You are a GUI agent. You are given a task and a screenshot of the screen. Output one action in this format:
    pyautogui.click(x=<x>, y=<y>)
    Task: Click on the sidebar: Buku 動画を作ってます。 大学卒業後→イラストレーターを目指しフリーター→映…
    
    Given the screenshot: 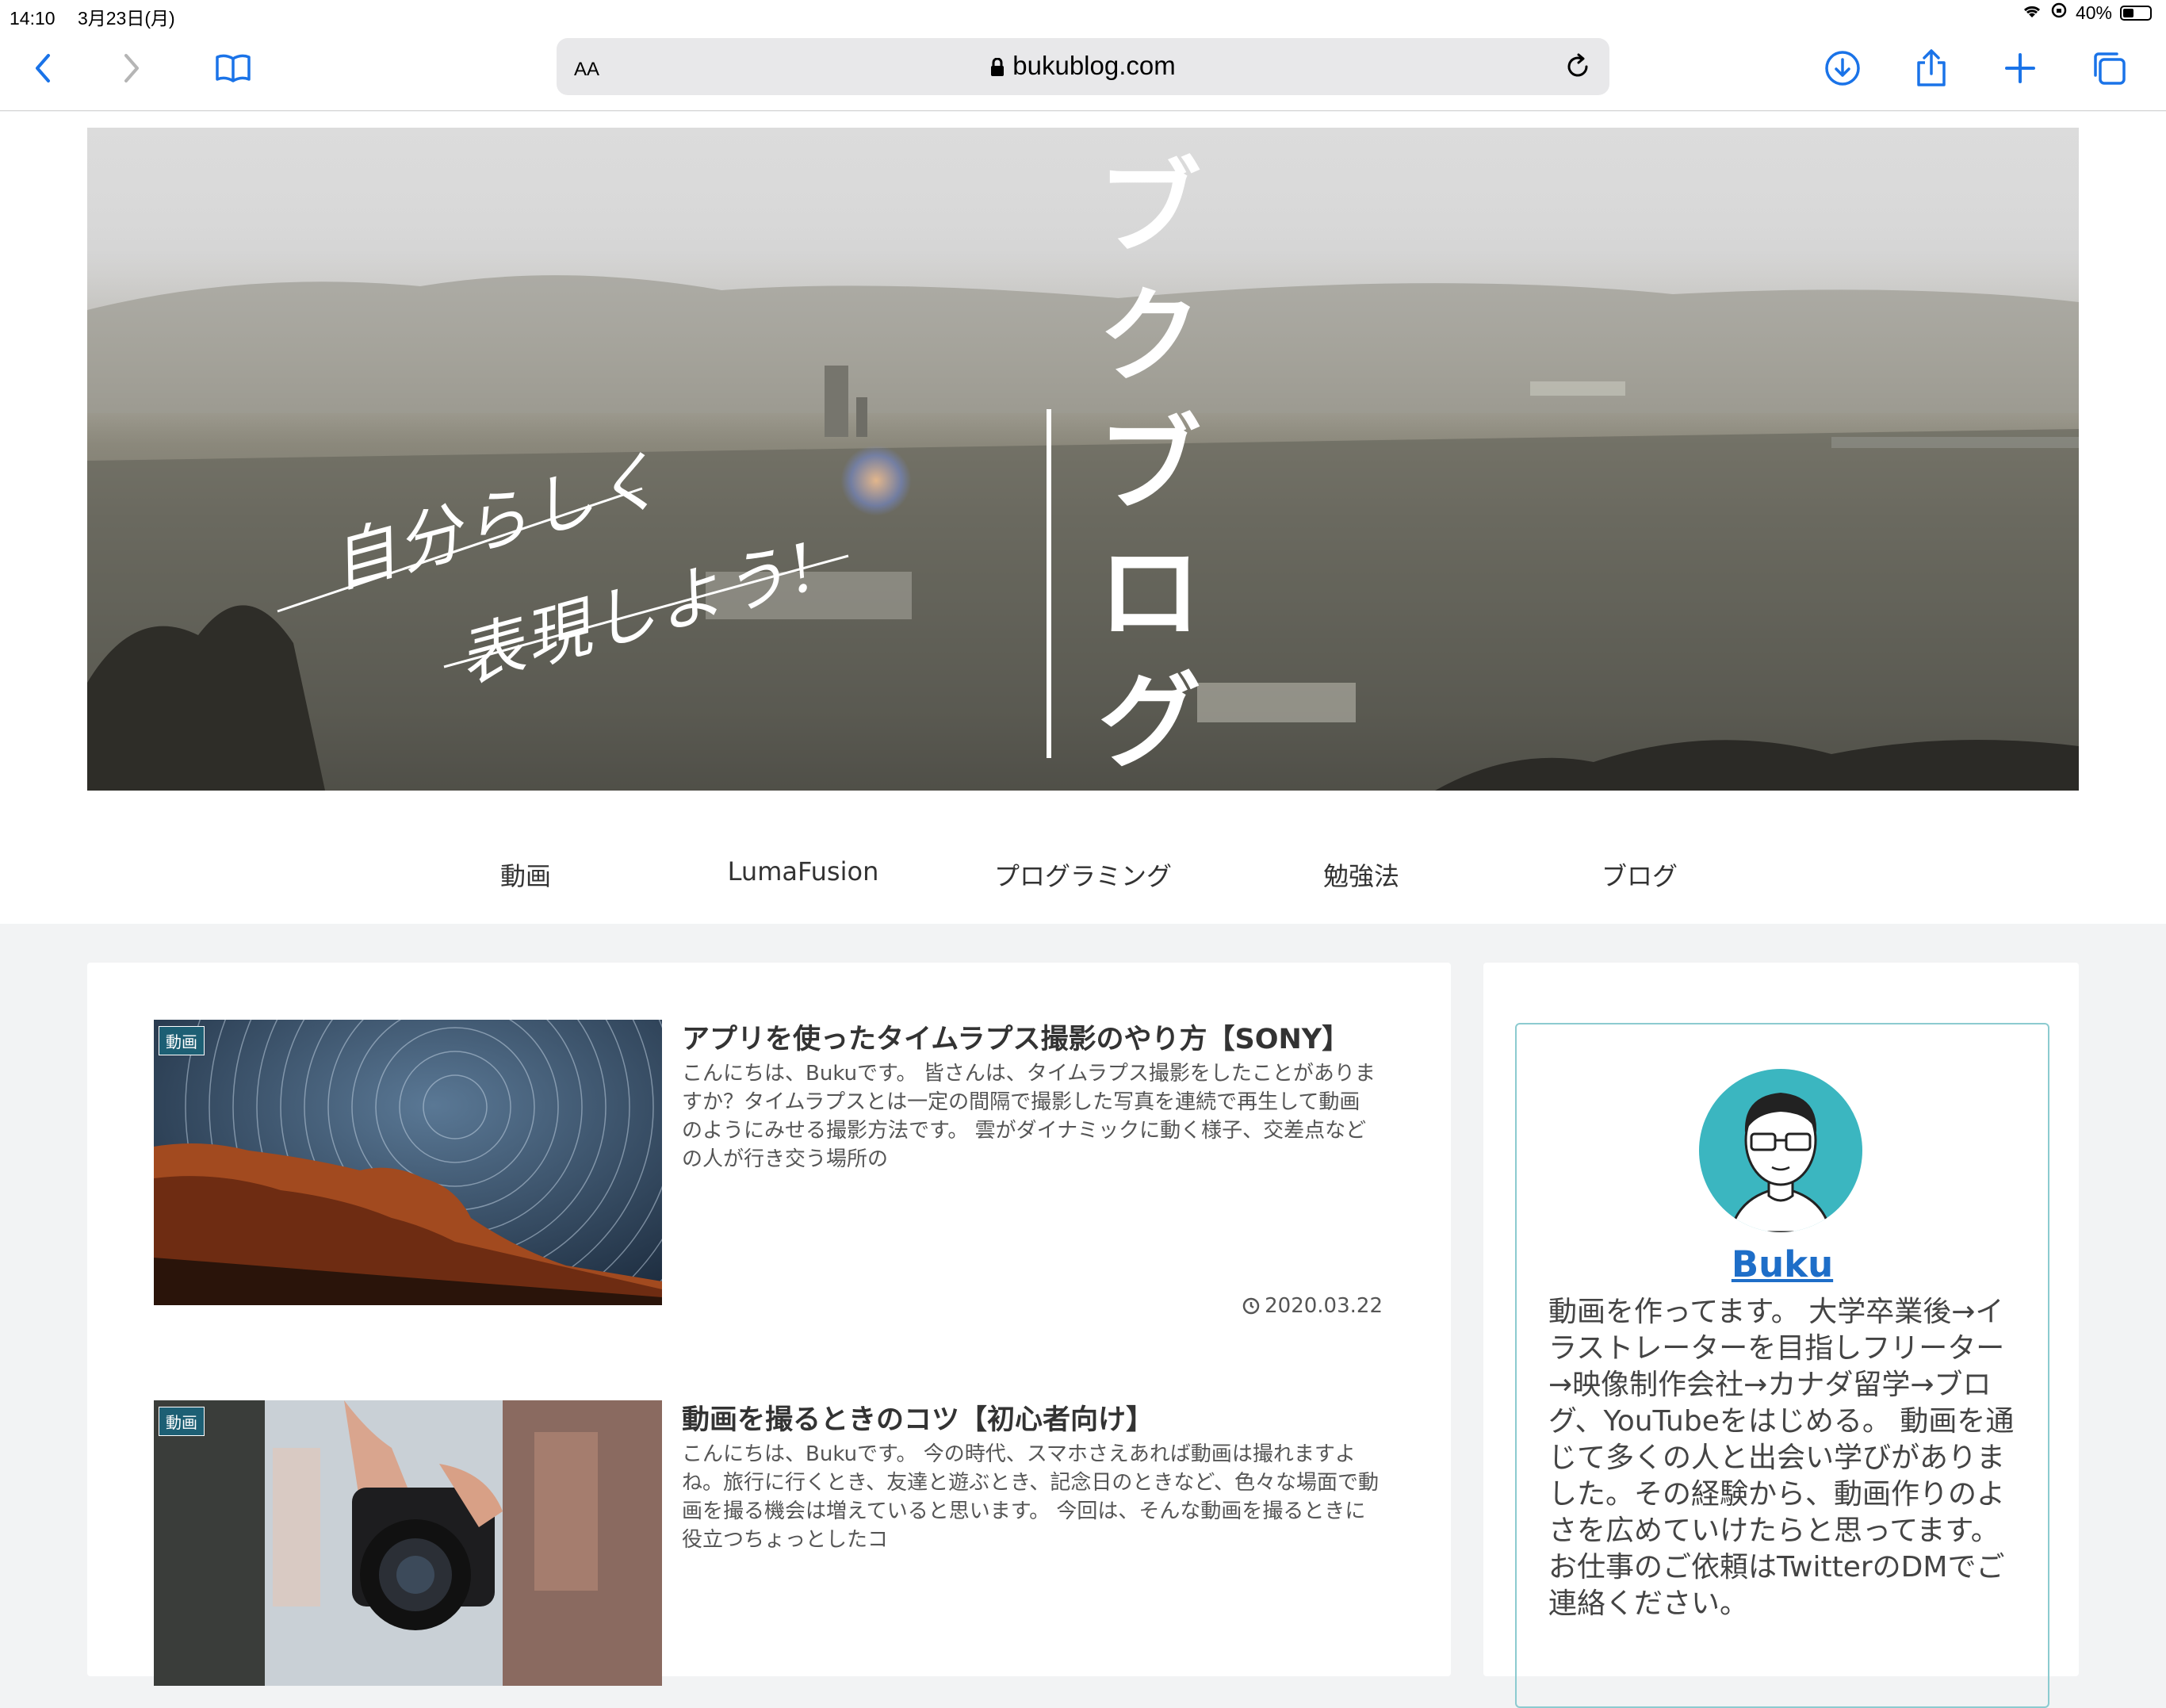 What is the action you would take?
    pyautogui.click(x=1781, y=1335)
    